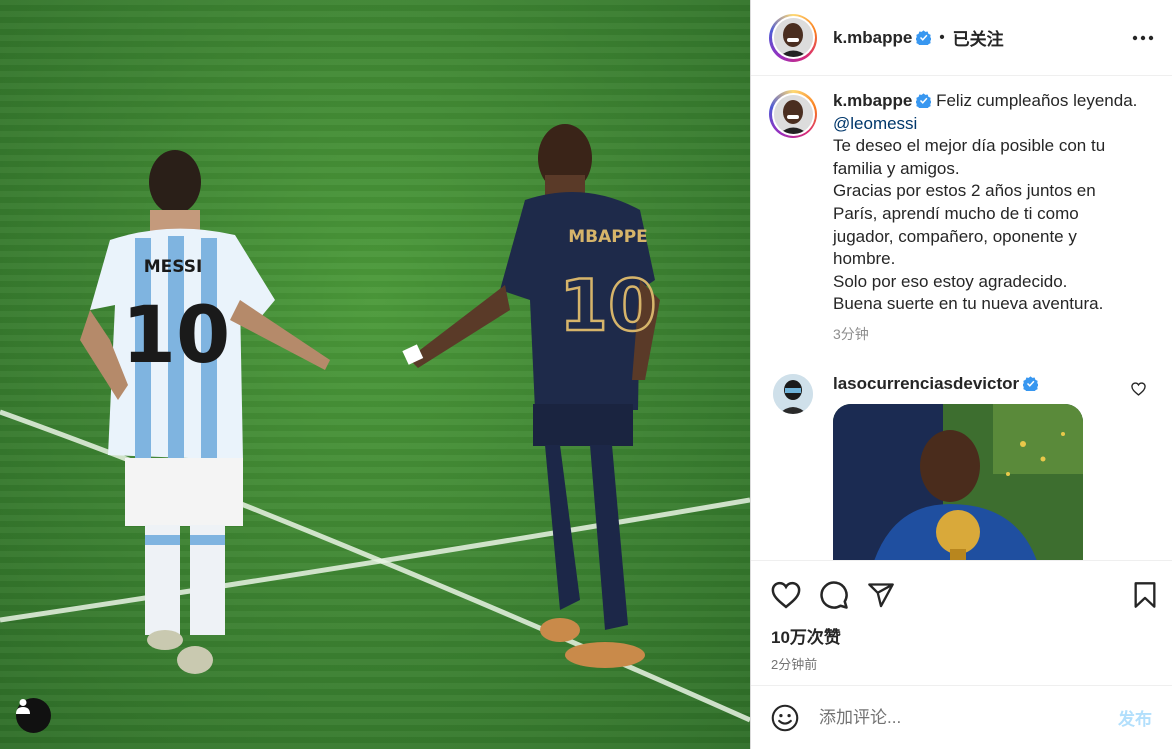  What do you see at coordinates (205, 412) in the screenshot?
I see `left-player-figure` at bounding box center [205, 412].